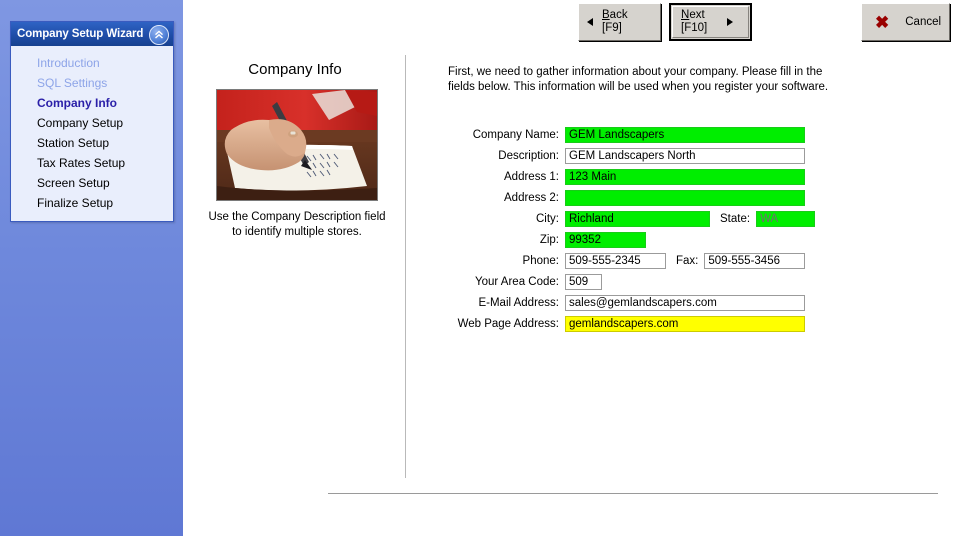 This screenshot has height=536, width=954. What do you see at coordinates (630, 281) in the screenshot?
I see `row-area-code: Your Area Code: 509` at bounding box center [630, 281].